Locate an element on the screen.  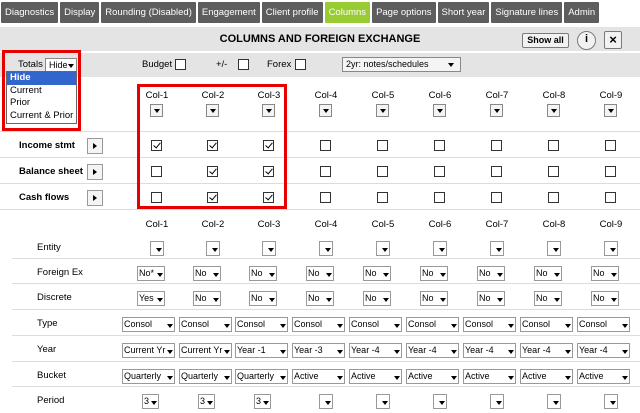
column-setting-select: No* is located at coordinates (151, 273).